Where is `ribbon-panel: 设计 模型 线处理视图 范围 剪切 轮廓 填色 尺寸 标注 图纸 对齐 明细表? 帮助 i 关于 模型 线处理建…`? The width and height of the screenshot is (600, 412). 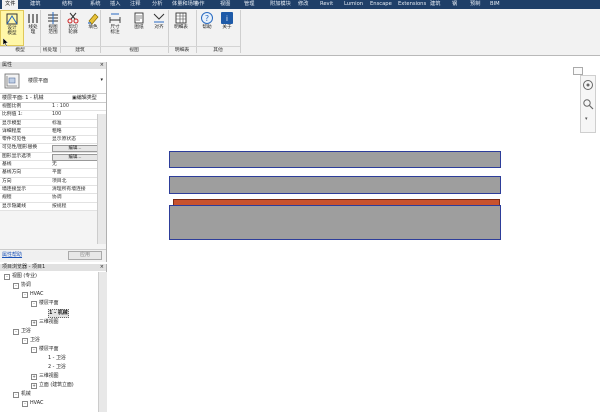
ribbon-panel: 设计 模型 线处理视图 范围 剪切 轮廓 填色 尺寸 标注 图纸 对齐 明细表? 帮助 i 关于 模型 线处理建… is located at coordinates (300, 32).